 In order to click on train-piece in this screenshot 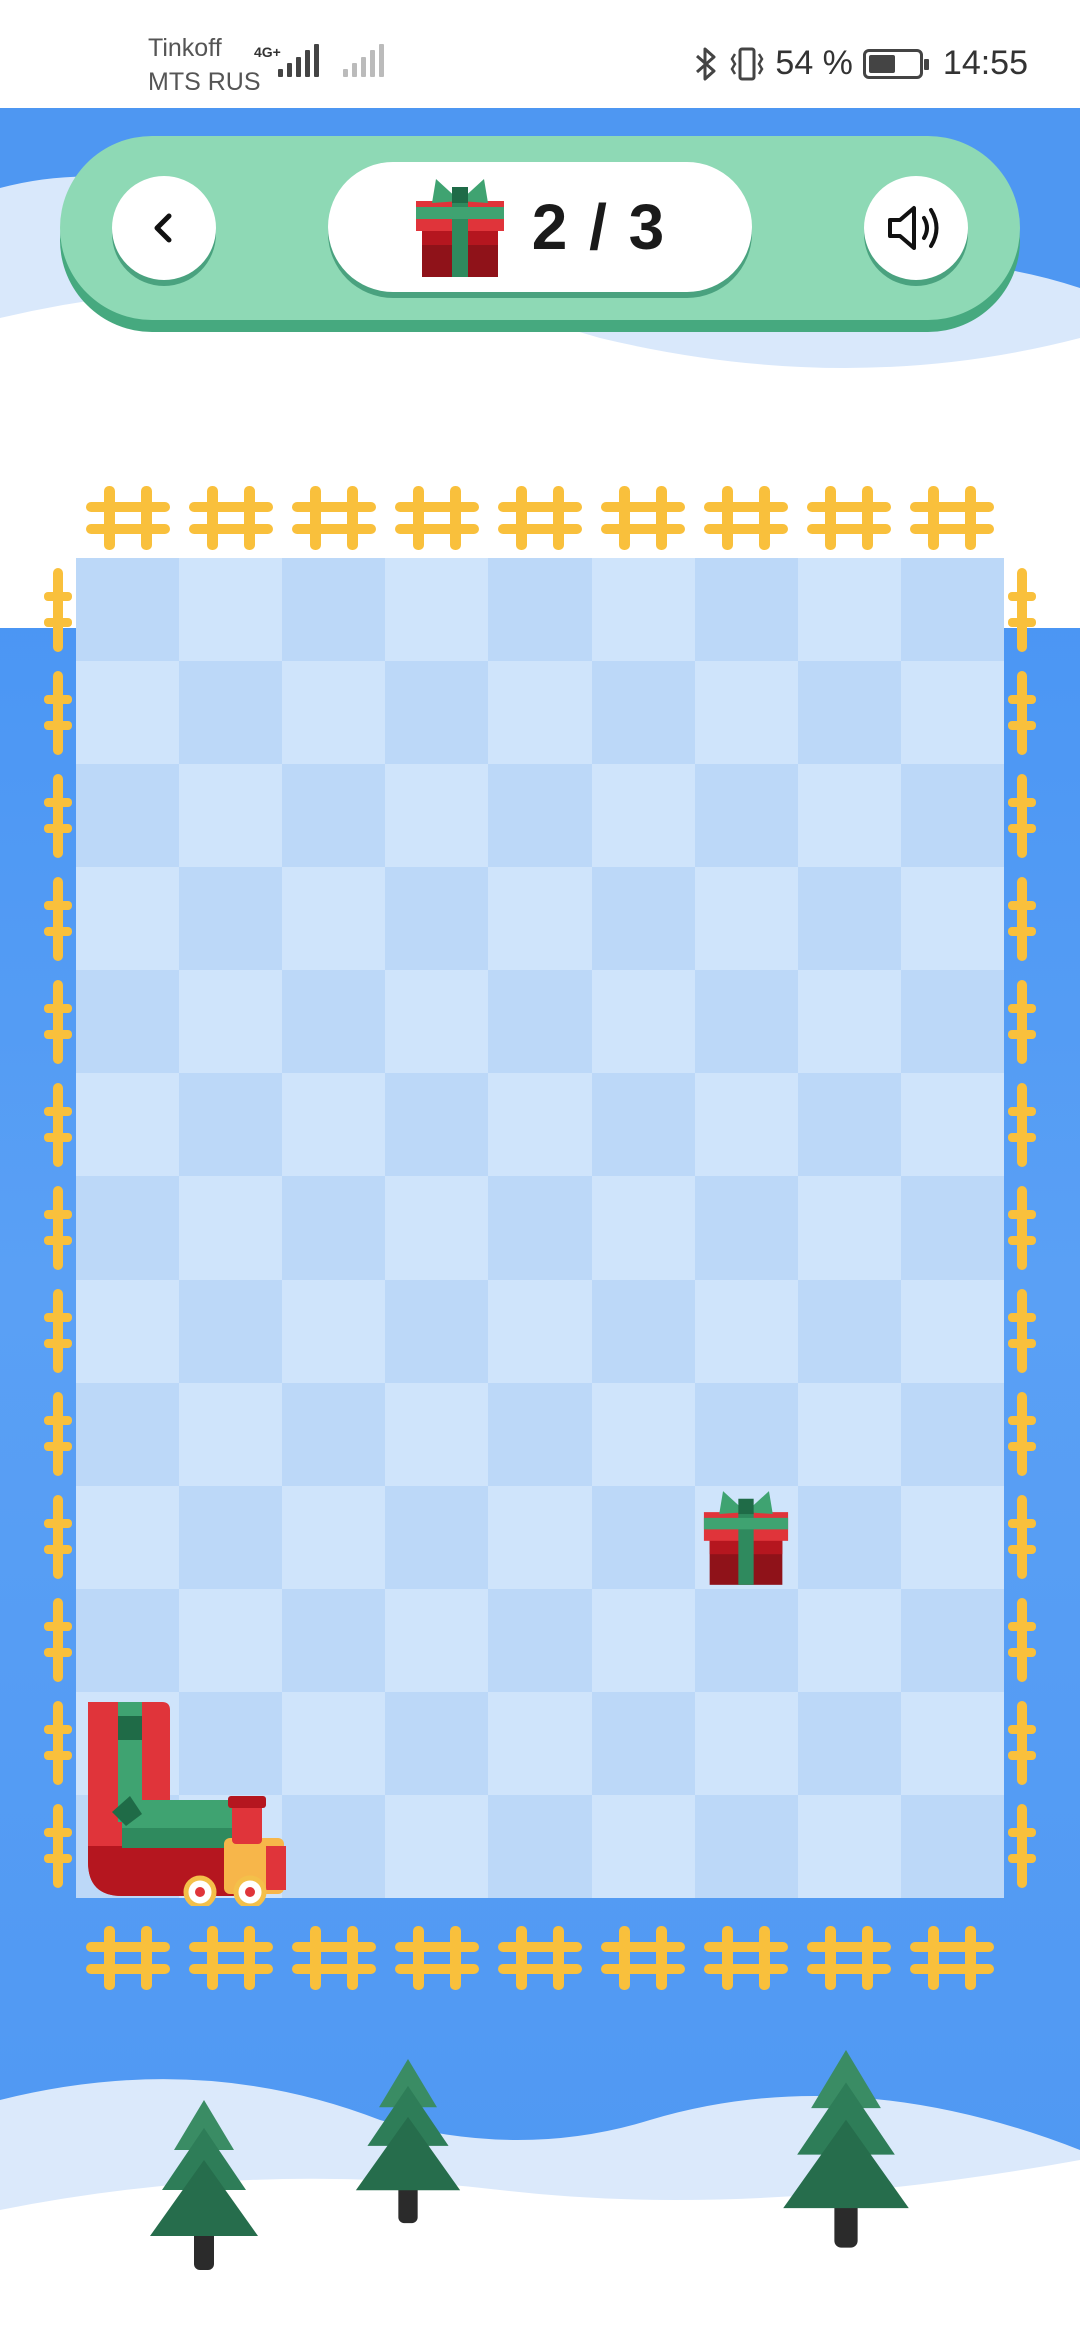, I will do `click(187, 1801)`.